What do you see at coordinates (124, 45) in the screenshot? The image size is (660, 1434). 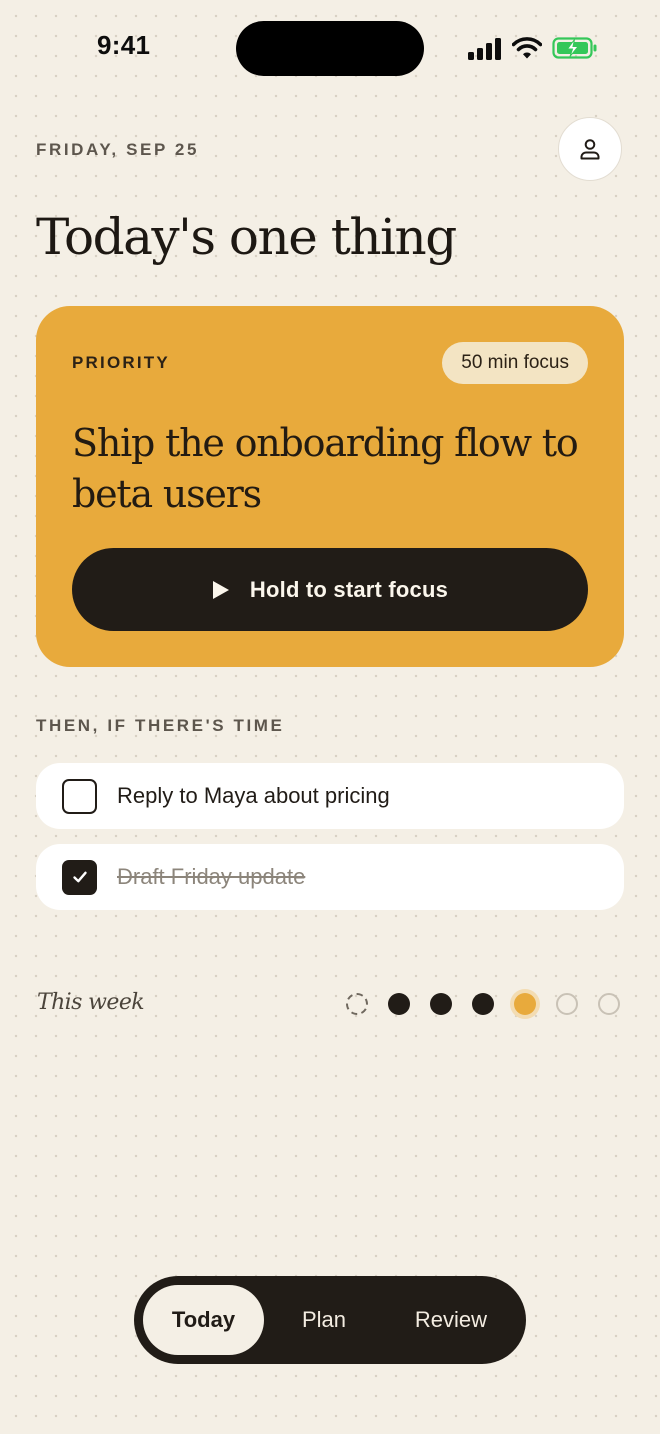 I see `status-time: 9:41` at bounding box center [124, 45].